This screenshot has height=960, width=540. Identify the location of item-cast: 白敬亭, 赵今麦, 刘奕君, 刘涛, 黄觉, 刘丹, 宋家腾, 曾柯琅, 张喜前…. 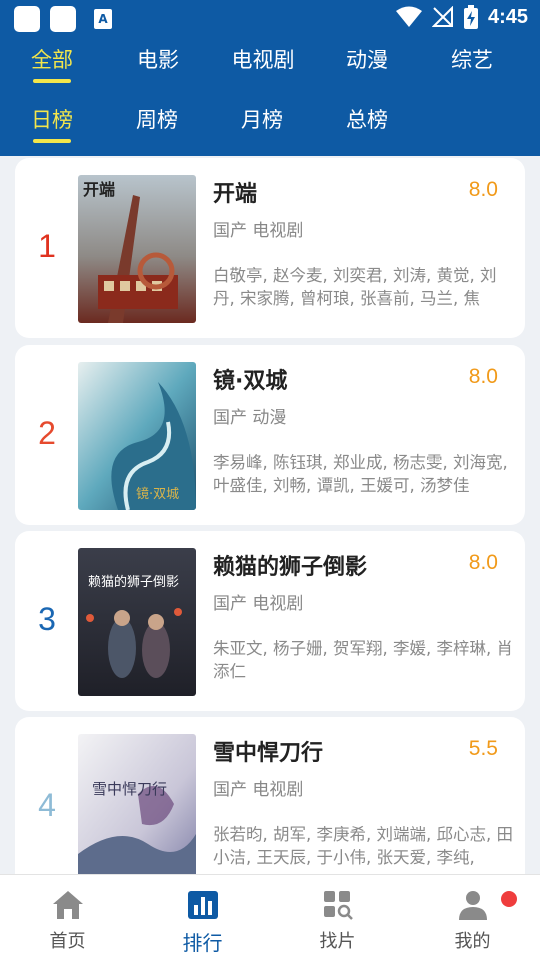
(355, 287).